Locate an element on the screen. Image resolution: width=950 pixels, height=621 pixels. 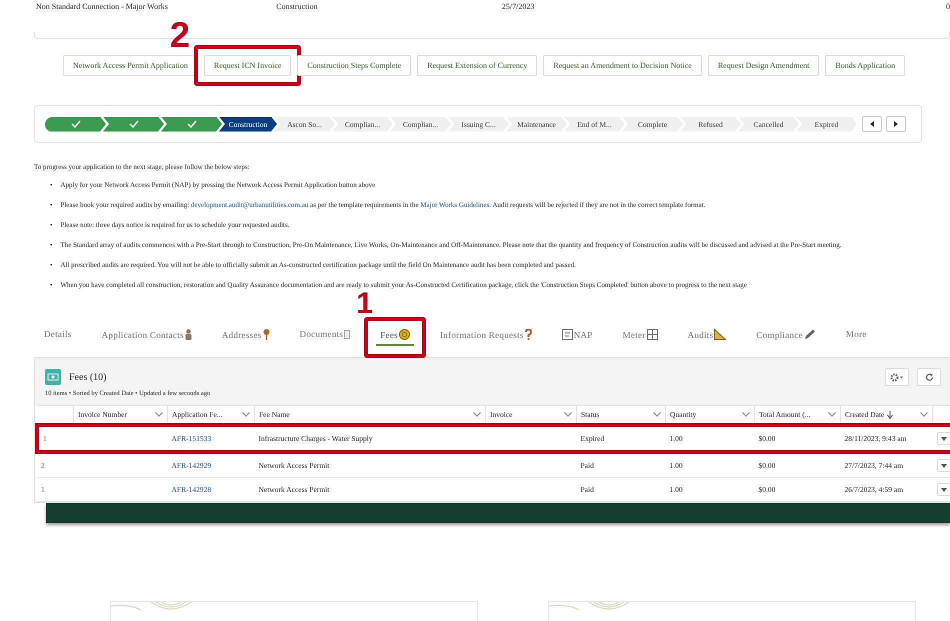
money-icon is located at coordinates (53, 377).